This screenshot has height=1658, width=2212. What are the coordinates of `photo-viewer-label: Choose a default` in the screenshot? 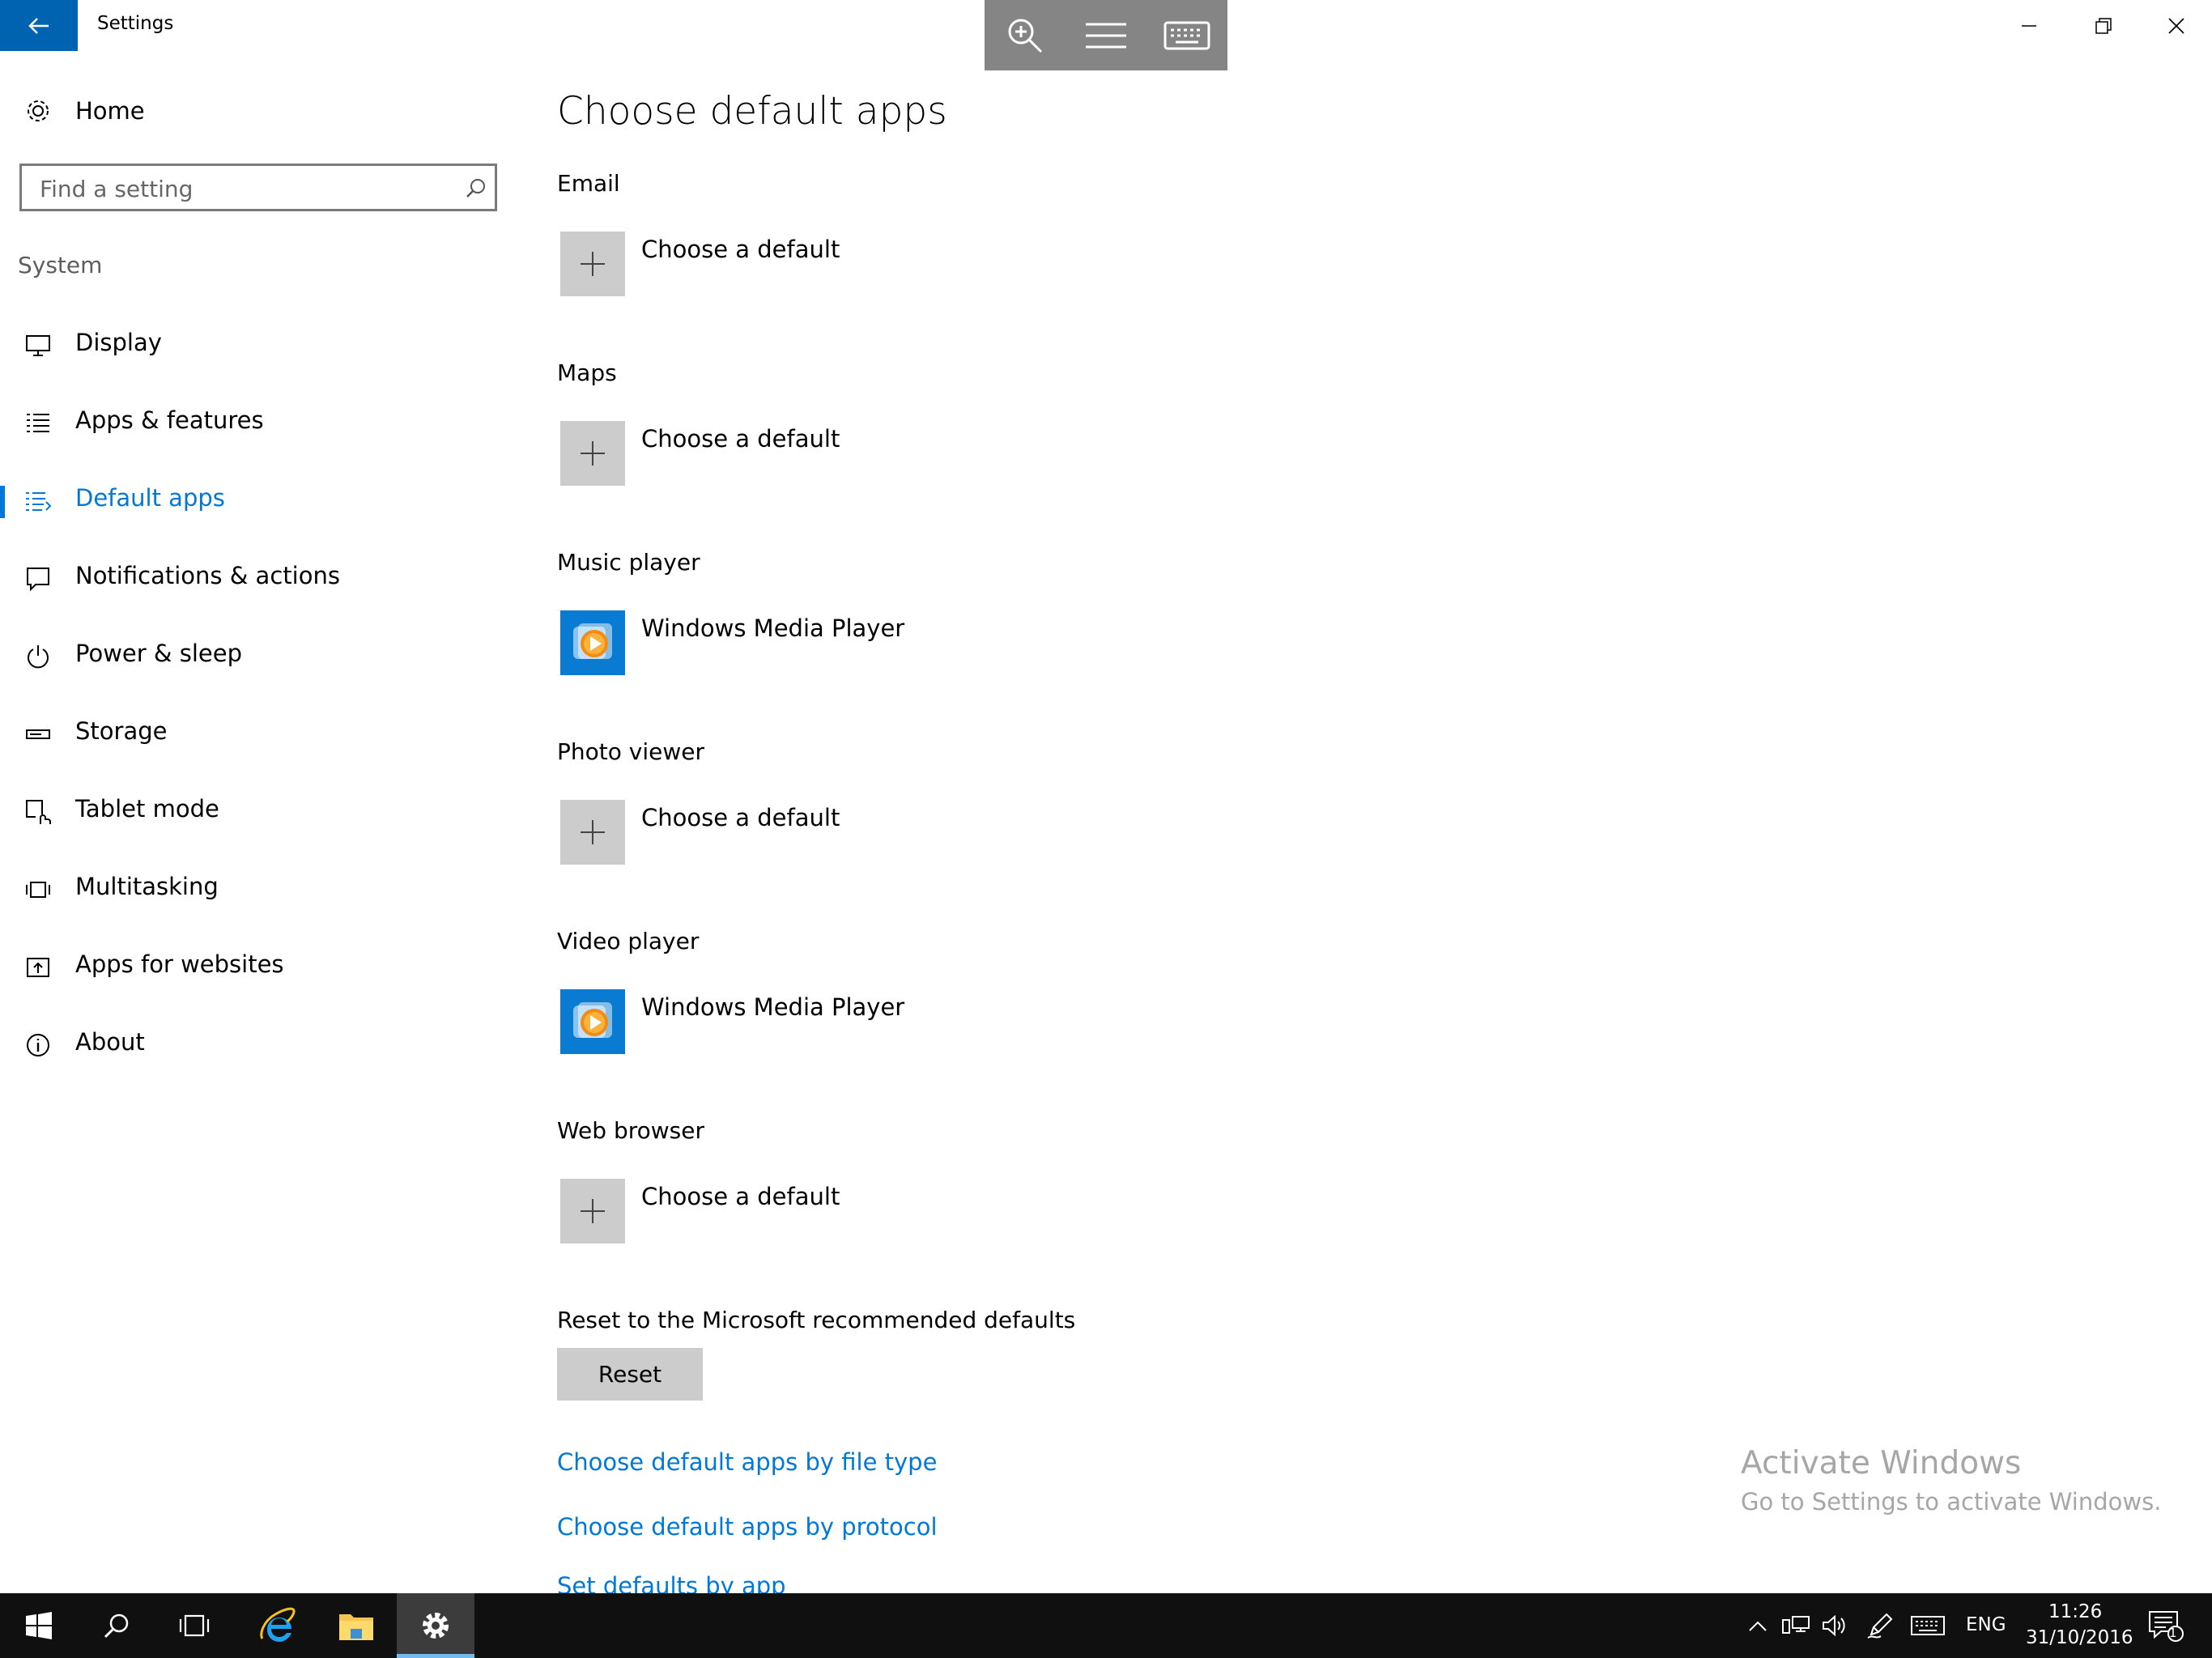 It's located at (741, 817).